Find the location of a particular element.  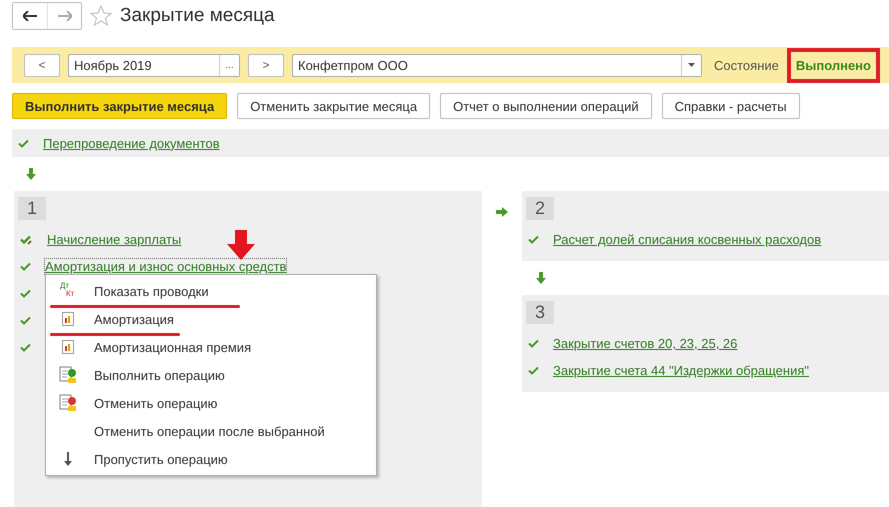

toolbar-button: Справки - расчеты is located at coordinates (731, 106).